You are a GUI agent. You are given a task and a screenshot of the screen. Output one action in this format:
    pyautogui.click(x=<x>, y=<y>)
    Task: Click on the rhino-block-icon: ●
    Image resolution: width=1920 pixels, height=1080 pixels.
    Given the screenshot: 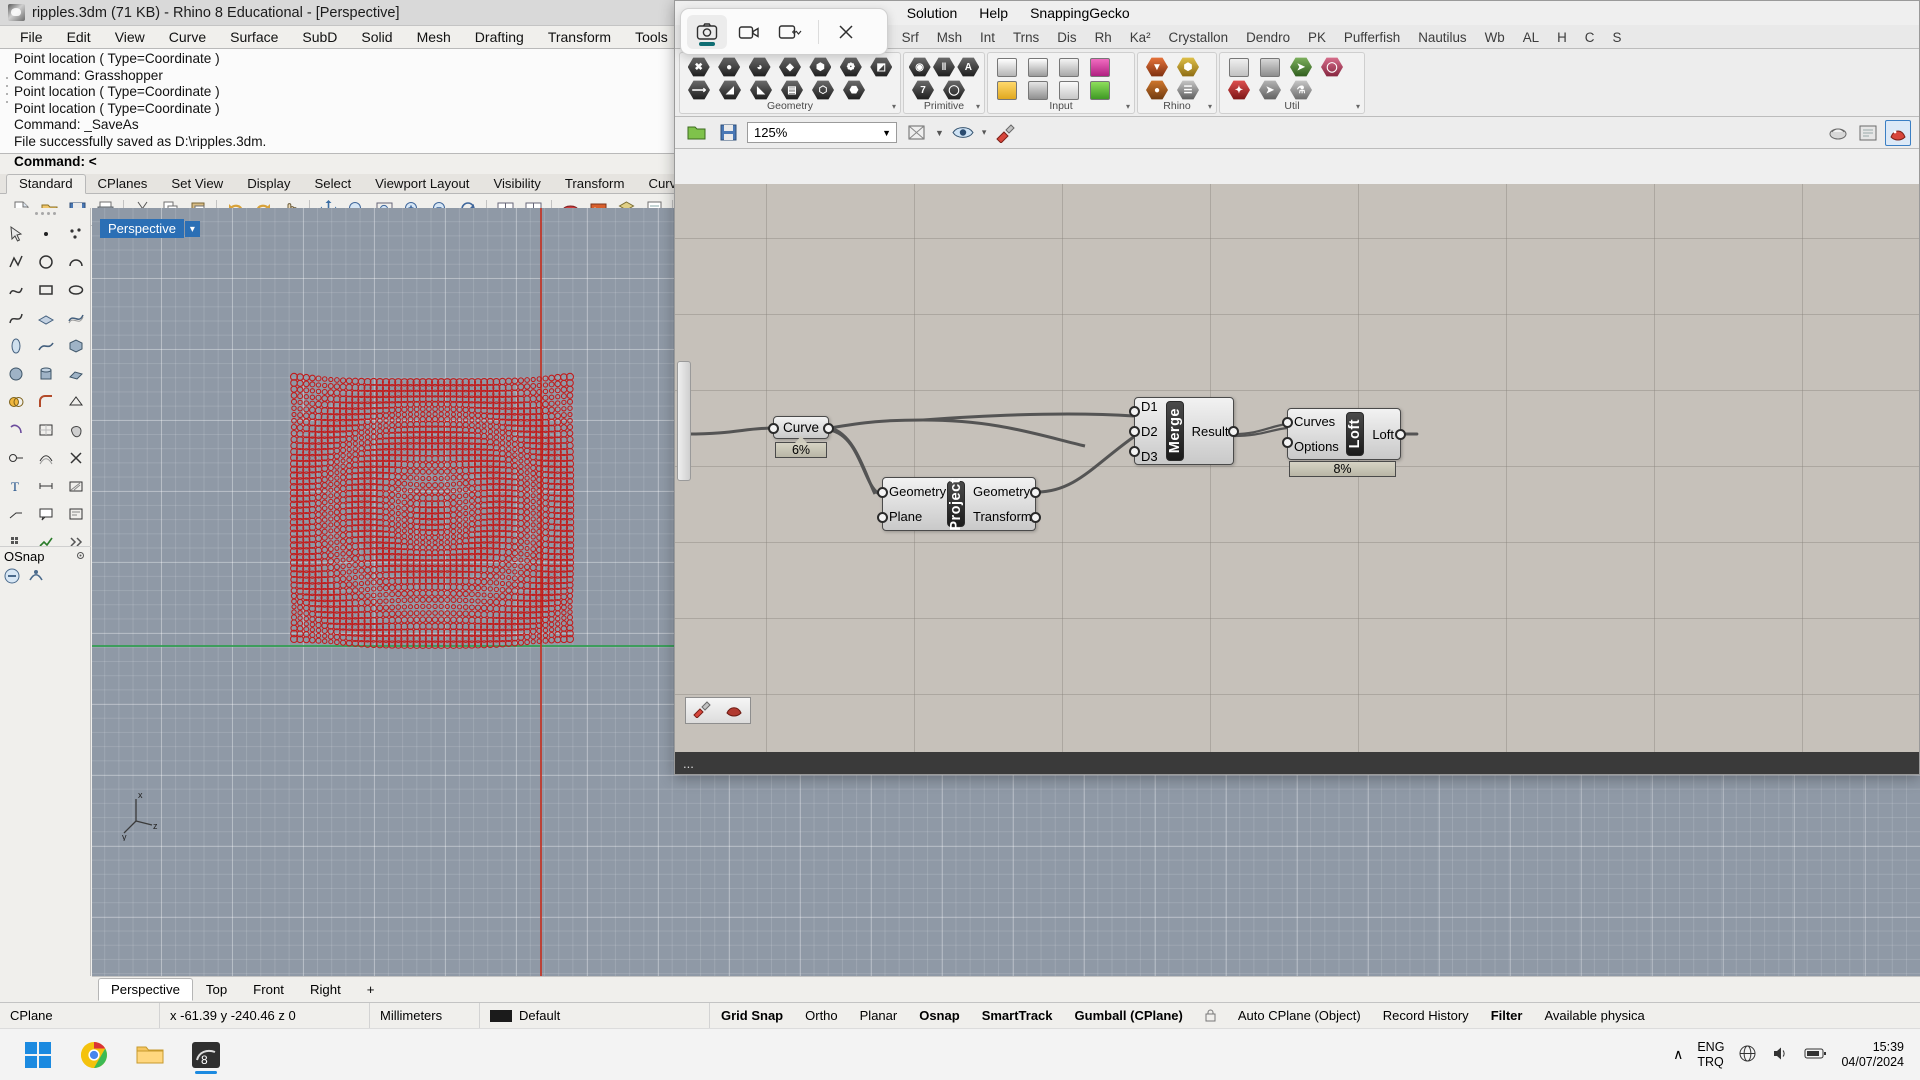 What is the action you would take?
    pyautogui.click(x=1157, y=90)
    